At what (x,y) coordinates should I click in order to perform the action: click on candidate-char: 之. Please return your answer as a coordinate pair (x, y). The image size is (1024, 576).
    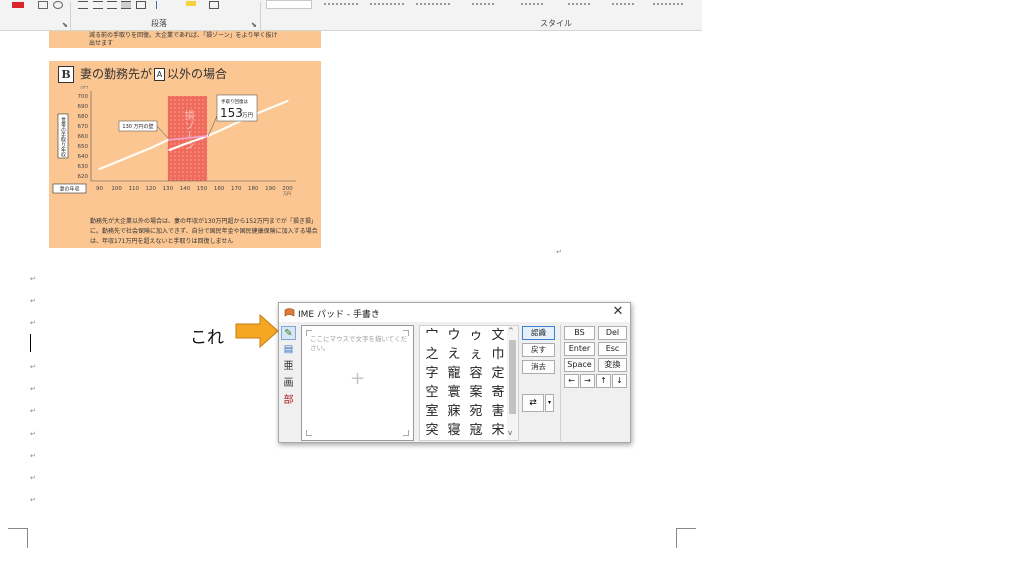
    Looking at the image, I should click on (432, 355).